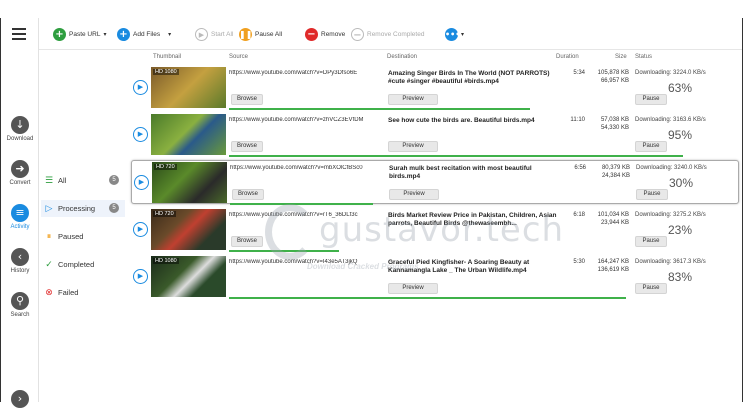  Describe the element at coordinates (76, 264) in the screenshot. I see `filter-completed-label: Completed` at that location.